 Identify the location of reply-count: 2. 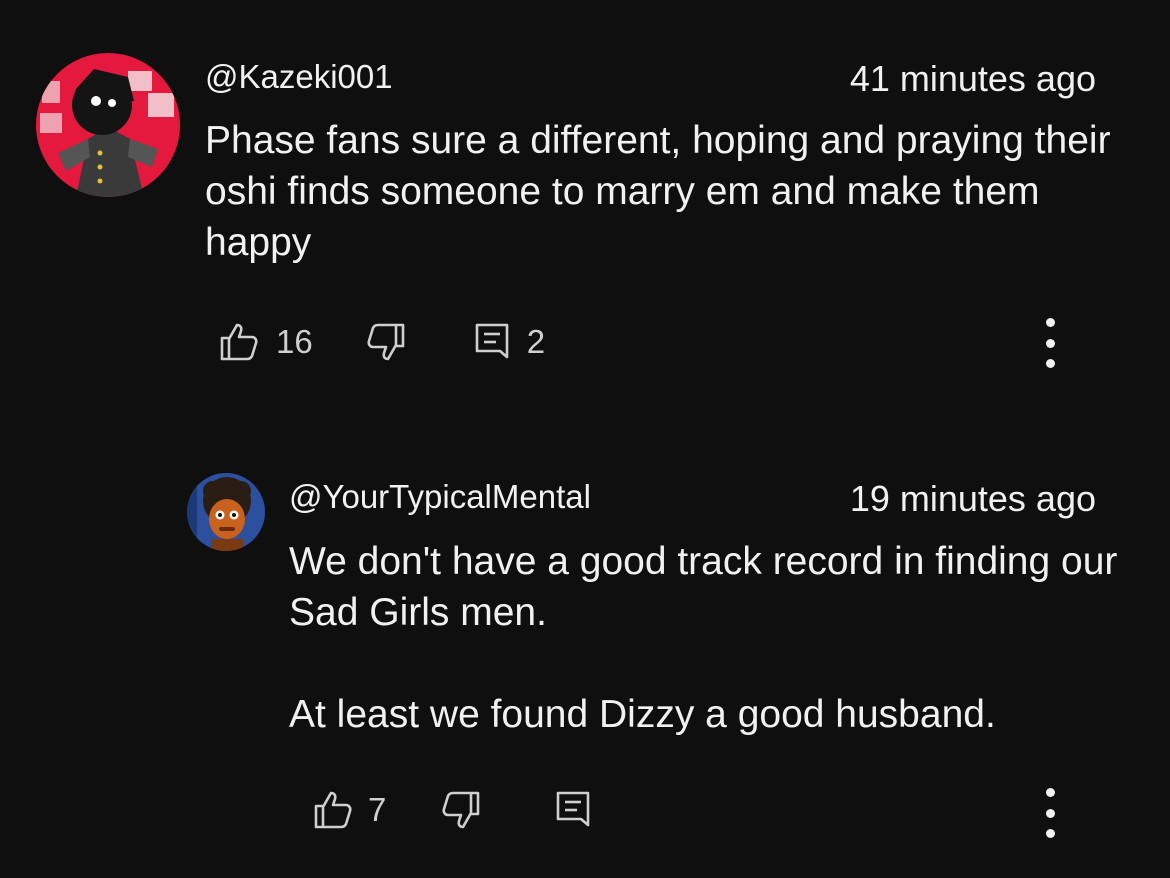
(536, 341).